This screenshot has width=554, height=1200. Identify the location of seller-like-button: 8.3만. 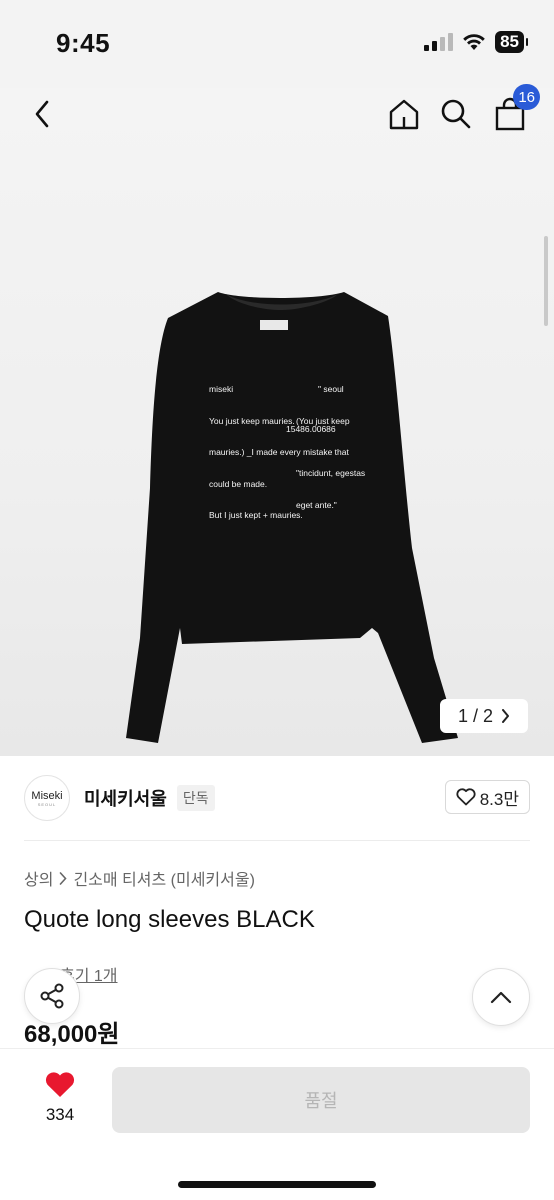
(487, 797).